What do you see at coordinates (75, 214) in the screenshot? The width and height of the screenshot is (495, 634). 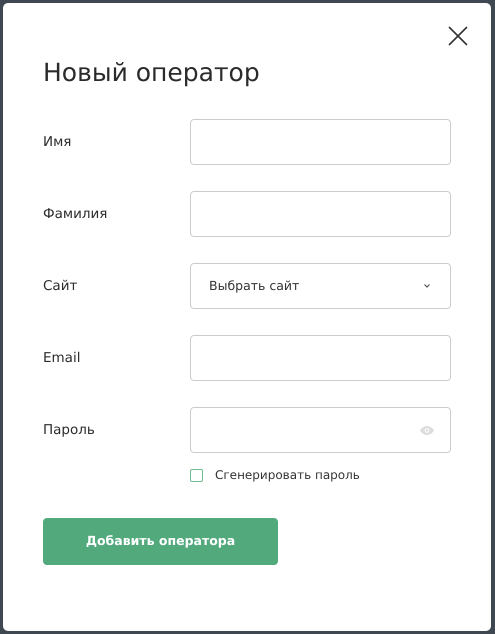 I see `field-label: Фамилия` at bounding box center [75, 214].